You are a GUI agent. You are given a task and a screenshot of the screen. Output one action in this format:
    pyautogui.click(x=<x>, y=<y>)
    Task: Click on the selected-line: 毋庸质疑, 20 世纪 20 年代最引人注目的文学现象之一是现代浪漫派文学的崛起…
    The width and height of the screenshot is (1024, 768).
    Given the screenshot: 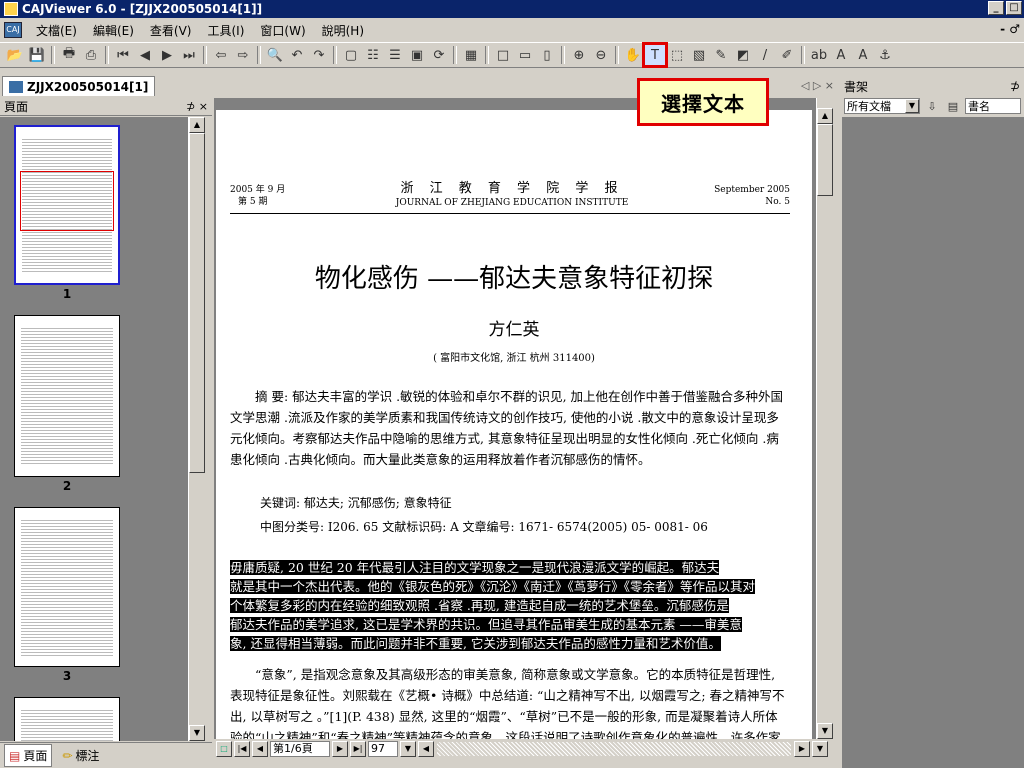 What is the action you would take?
    pyautogui.click(x=475, y=567)
    